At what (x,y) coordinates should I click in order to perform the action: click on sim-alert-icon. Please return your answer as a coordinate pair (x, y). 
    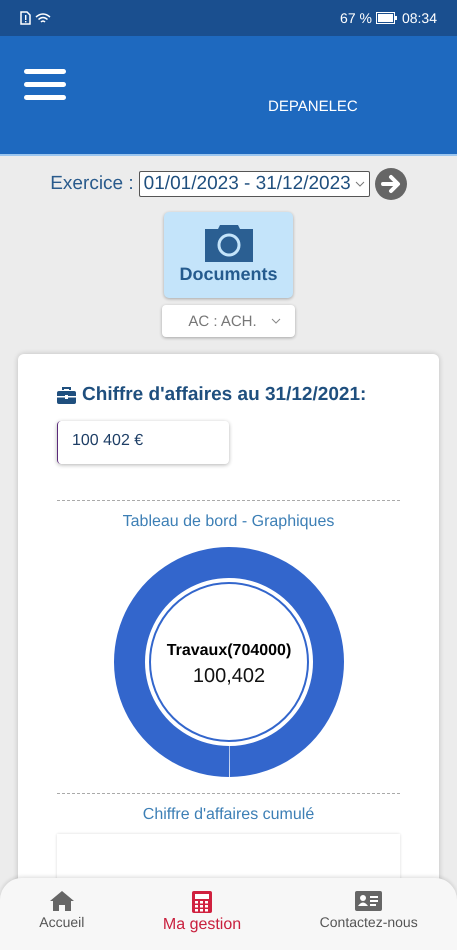
    Looking at the image, I should click on (25, 18).